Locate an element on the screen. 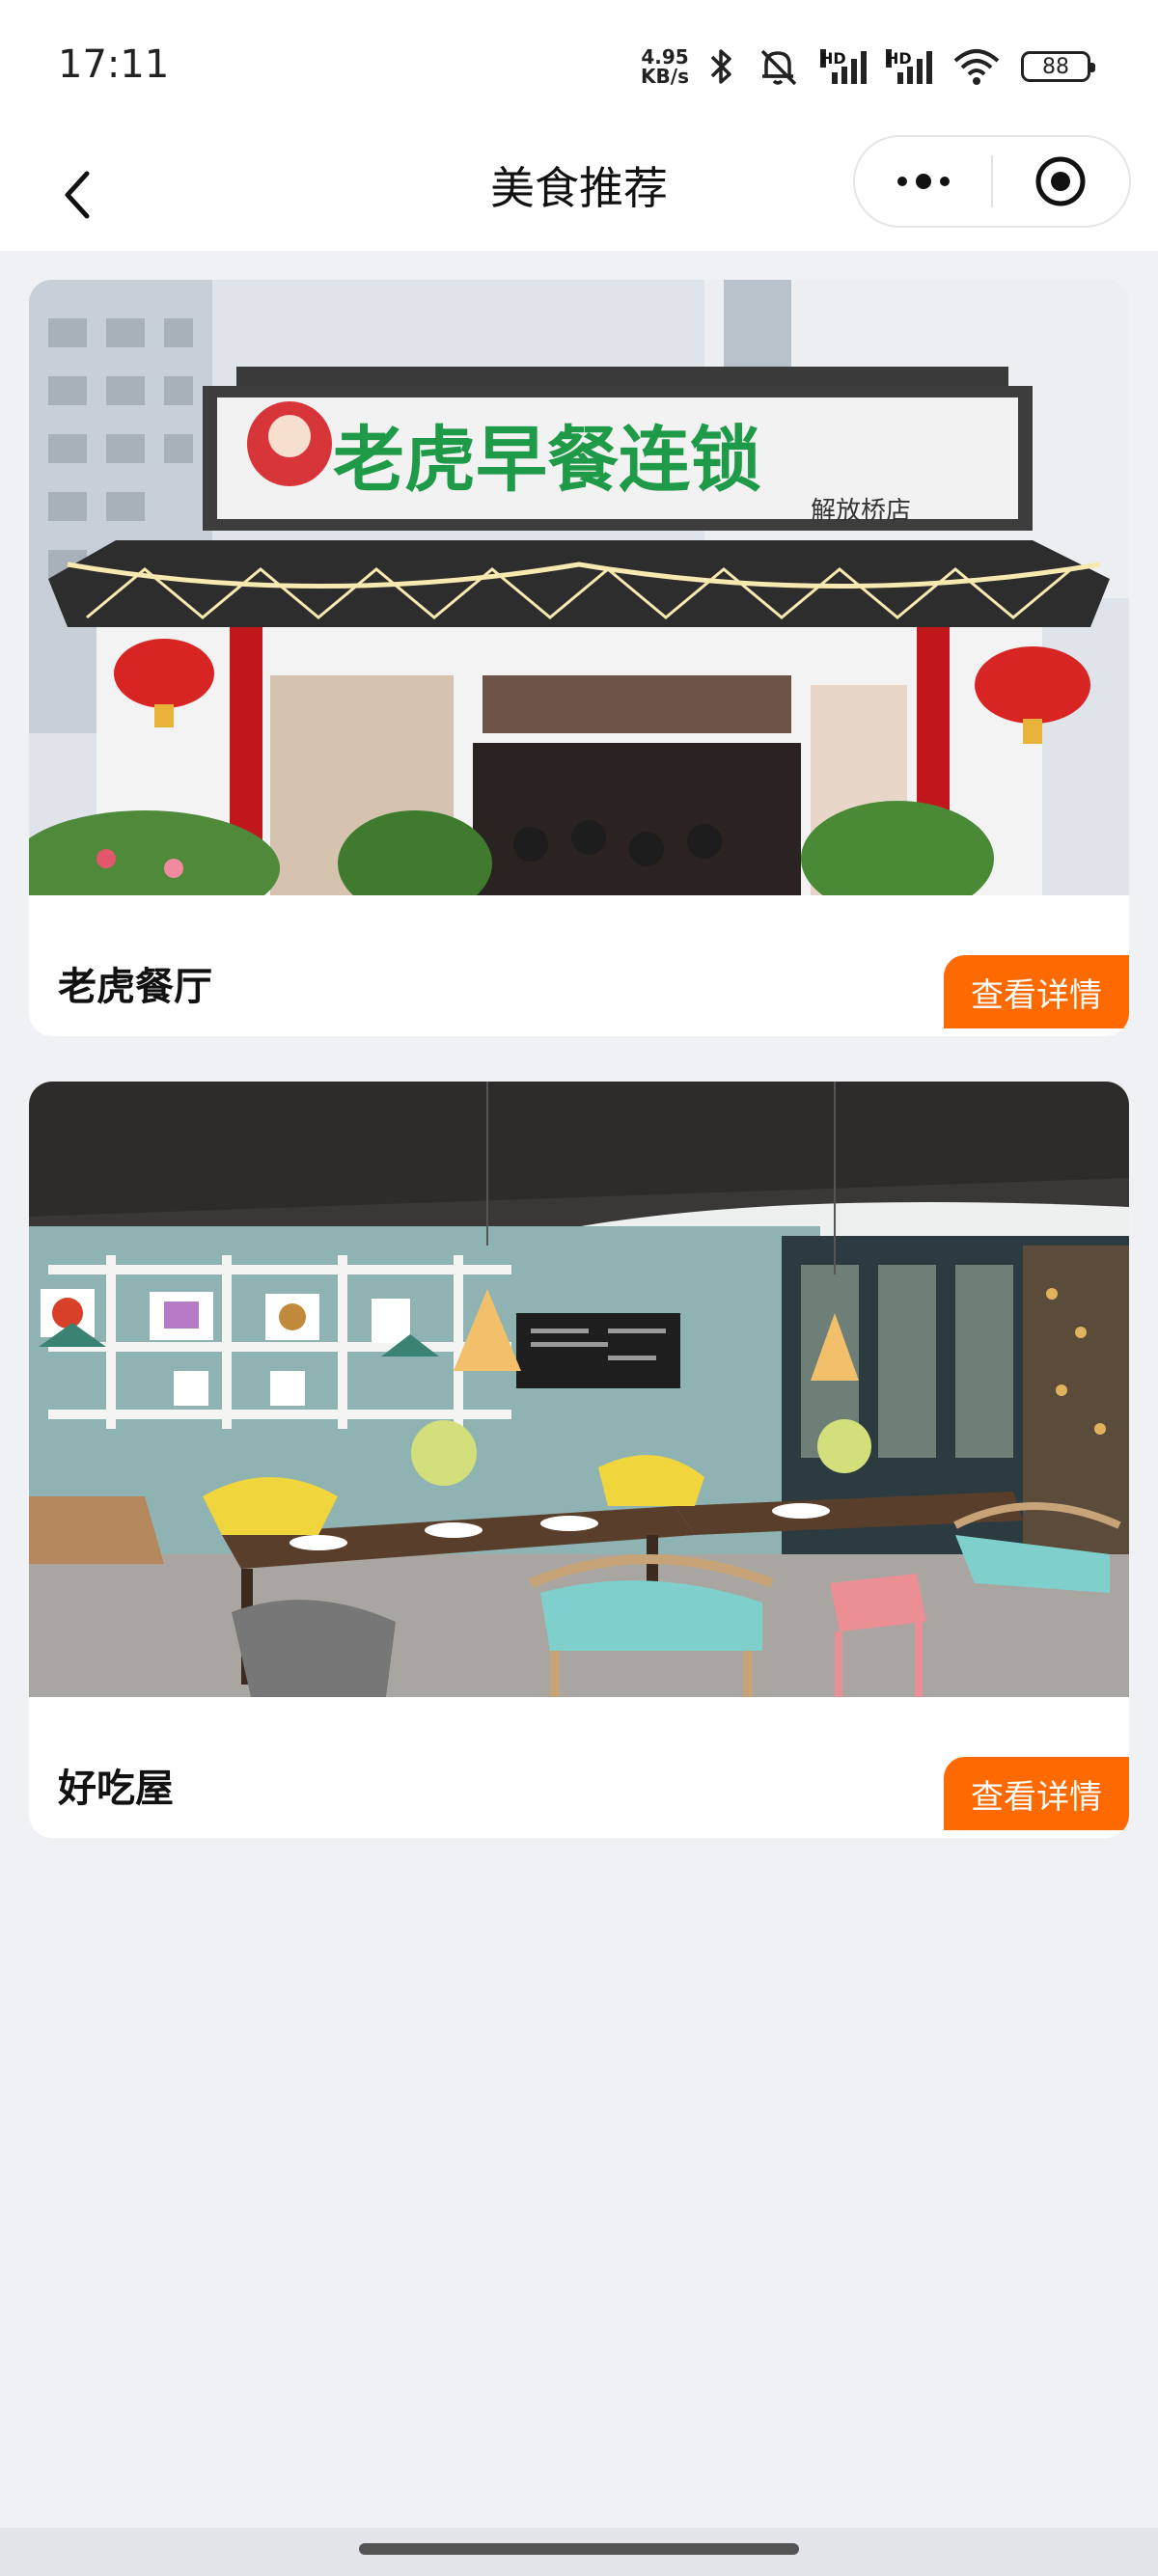  net-speed-unit: KB/s is located at coordinates (665, 77).